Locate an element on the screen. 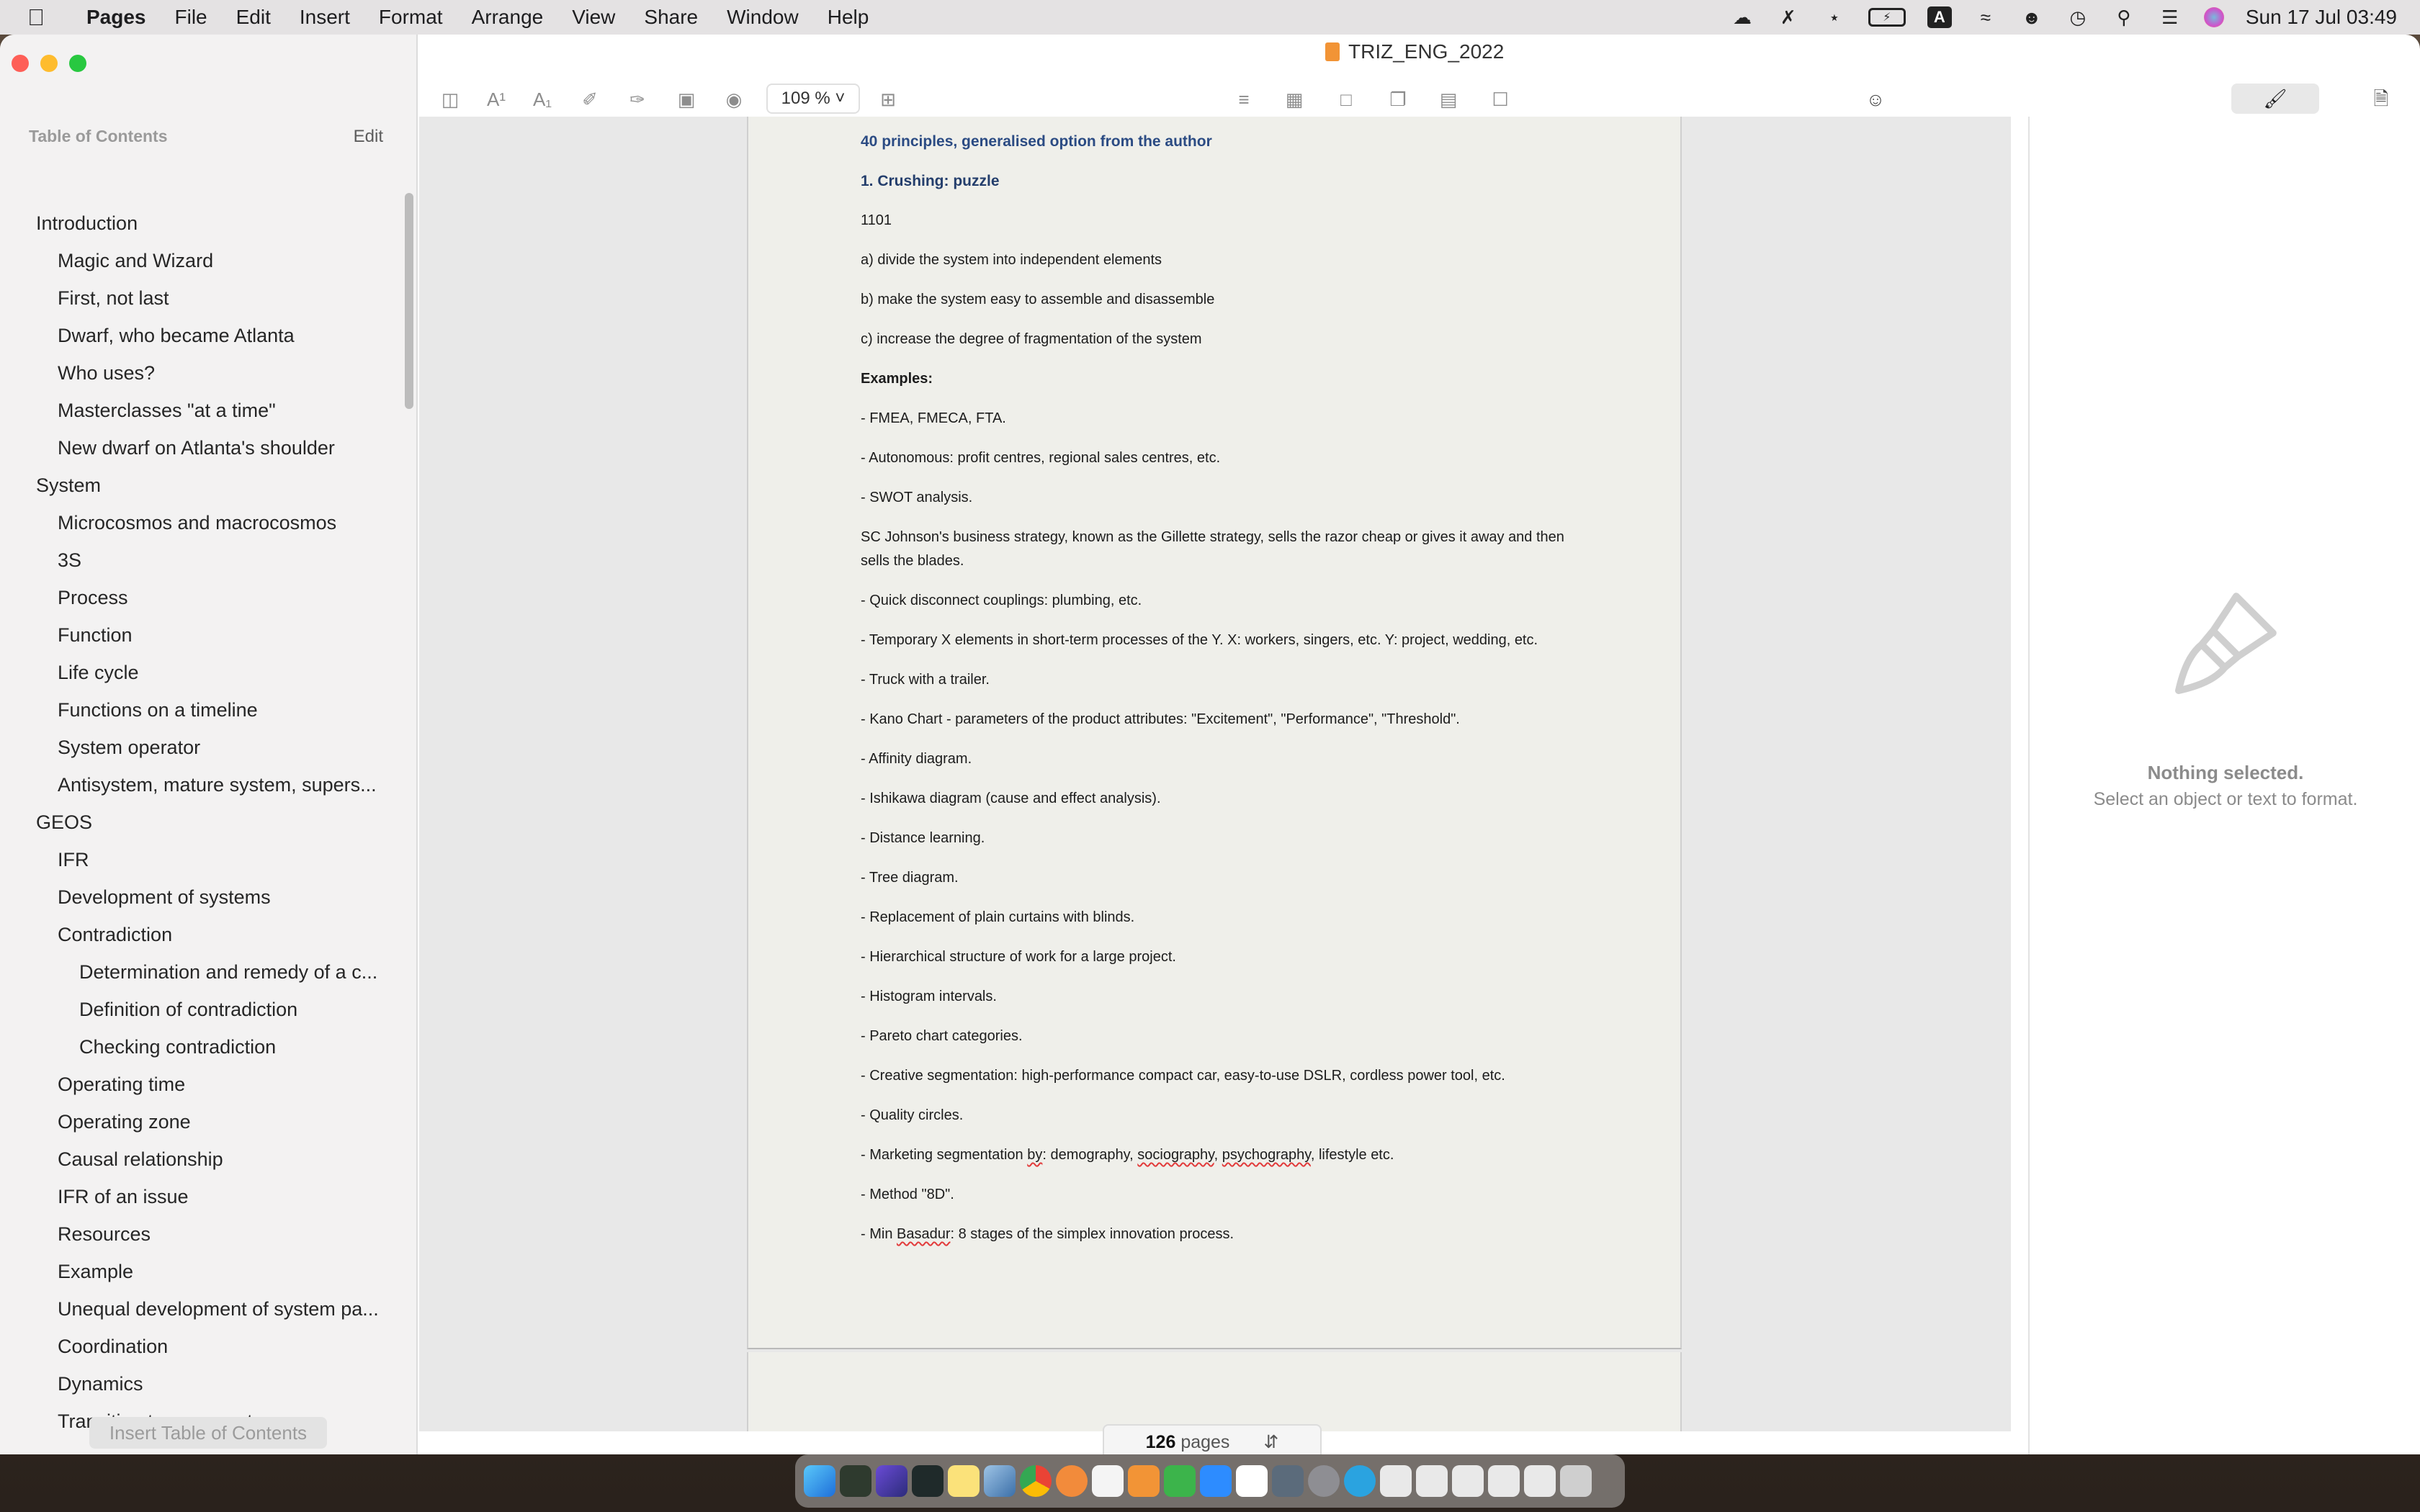 This screenshot has width=2420, height=1512. example-line: - Affinity diagram. is located at coordinates (1214, 759).